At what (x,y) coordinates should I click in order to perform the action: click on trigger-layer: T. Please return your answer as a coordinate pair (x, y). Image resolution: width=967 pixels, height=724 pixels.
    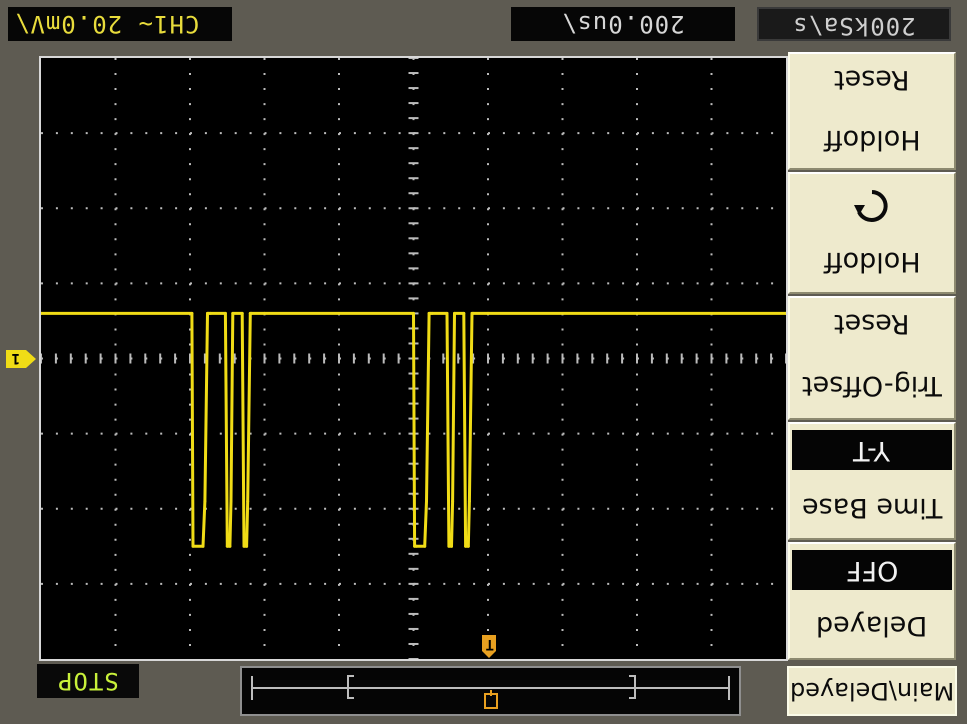
    Looking at the image, I should click on (489, 646).